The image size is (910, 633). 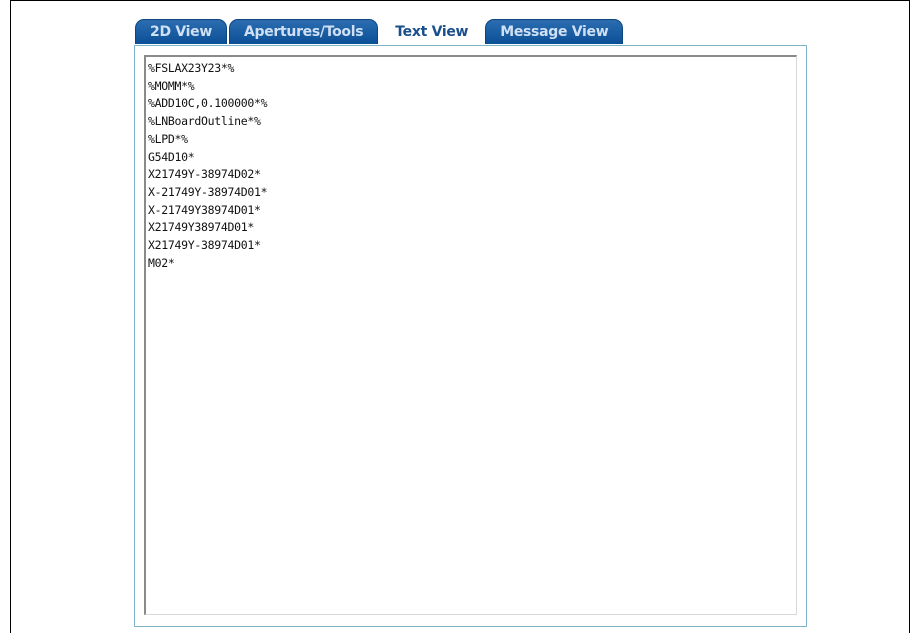 What do you see at coordinates (171, 156) in the screenshot?
I see `code-line: G54D10*` at bounding box center [171, 156].